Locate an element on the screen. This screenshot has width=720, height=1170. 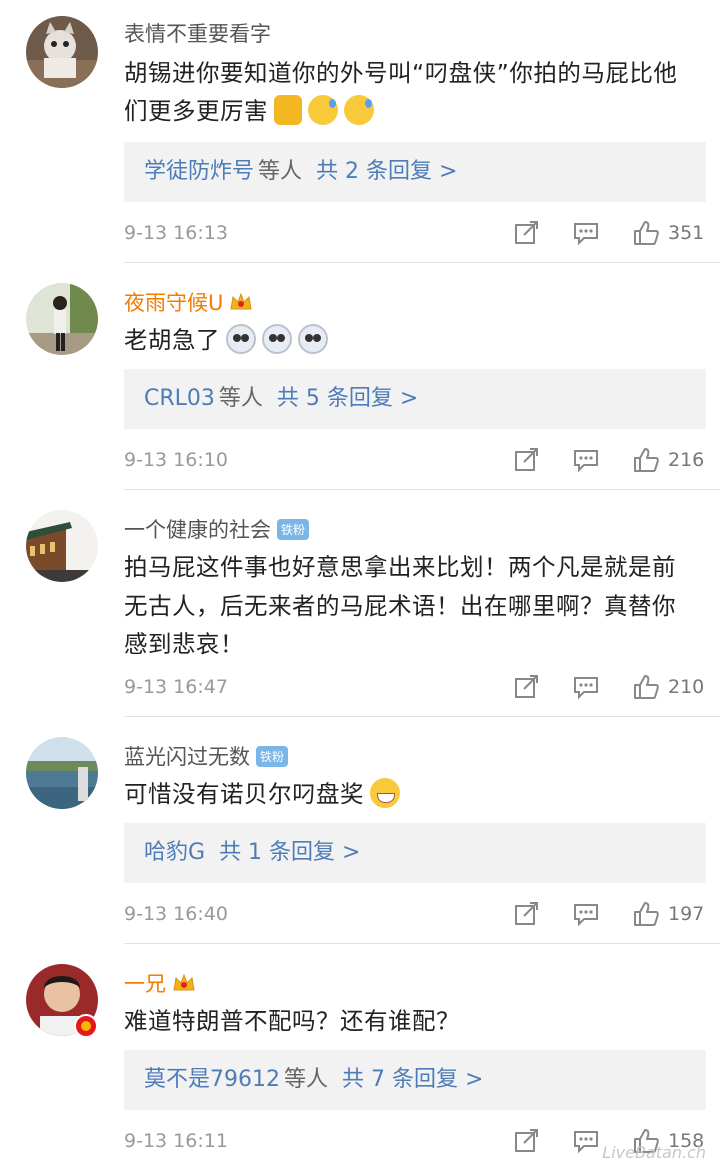
reply-count: 共 7 条回复 > is located at coordinates (413, 1079).